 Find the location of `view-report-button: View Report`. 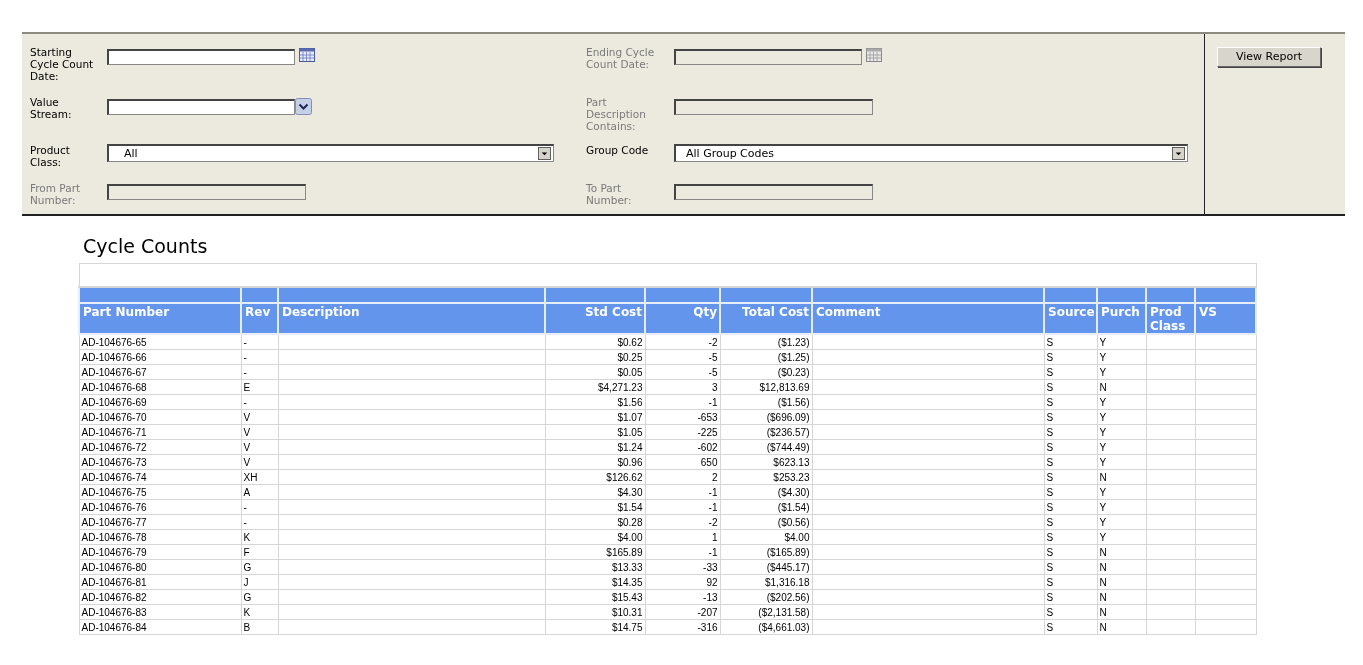

view-report-button: View Report is located at coordinates (1269, 56).